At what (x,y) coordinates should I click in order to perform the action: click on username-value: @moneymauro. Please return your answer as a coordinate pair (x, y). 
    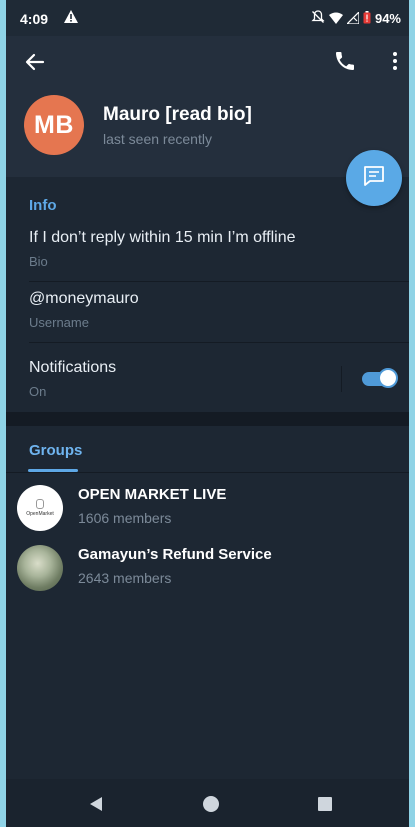
    Looking at the image, I should click on (84, 299).